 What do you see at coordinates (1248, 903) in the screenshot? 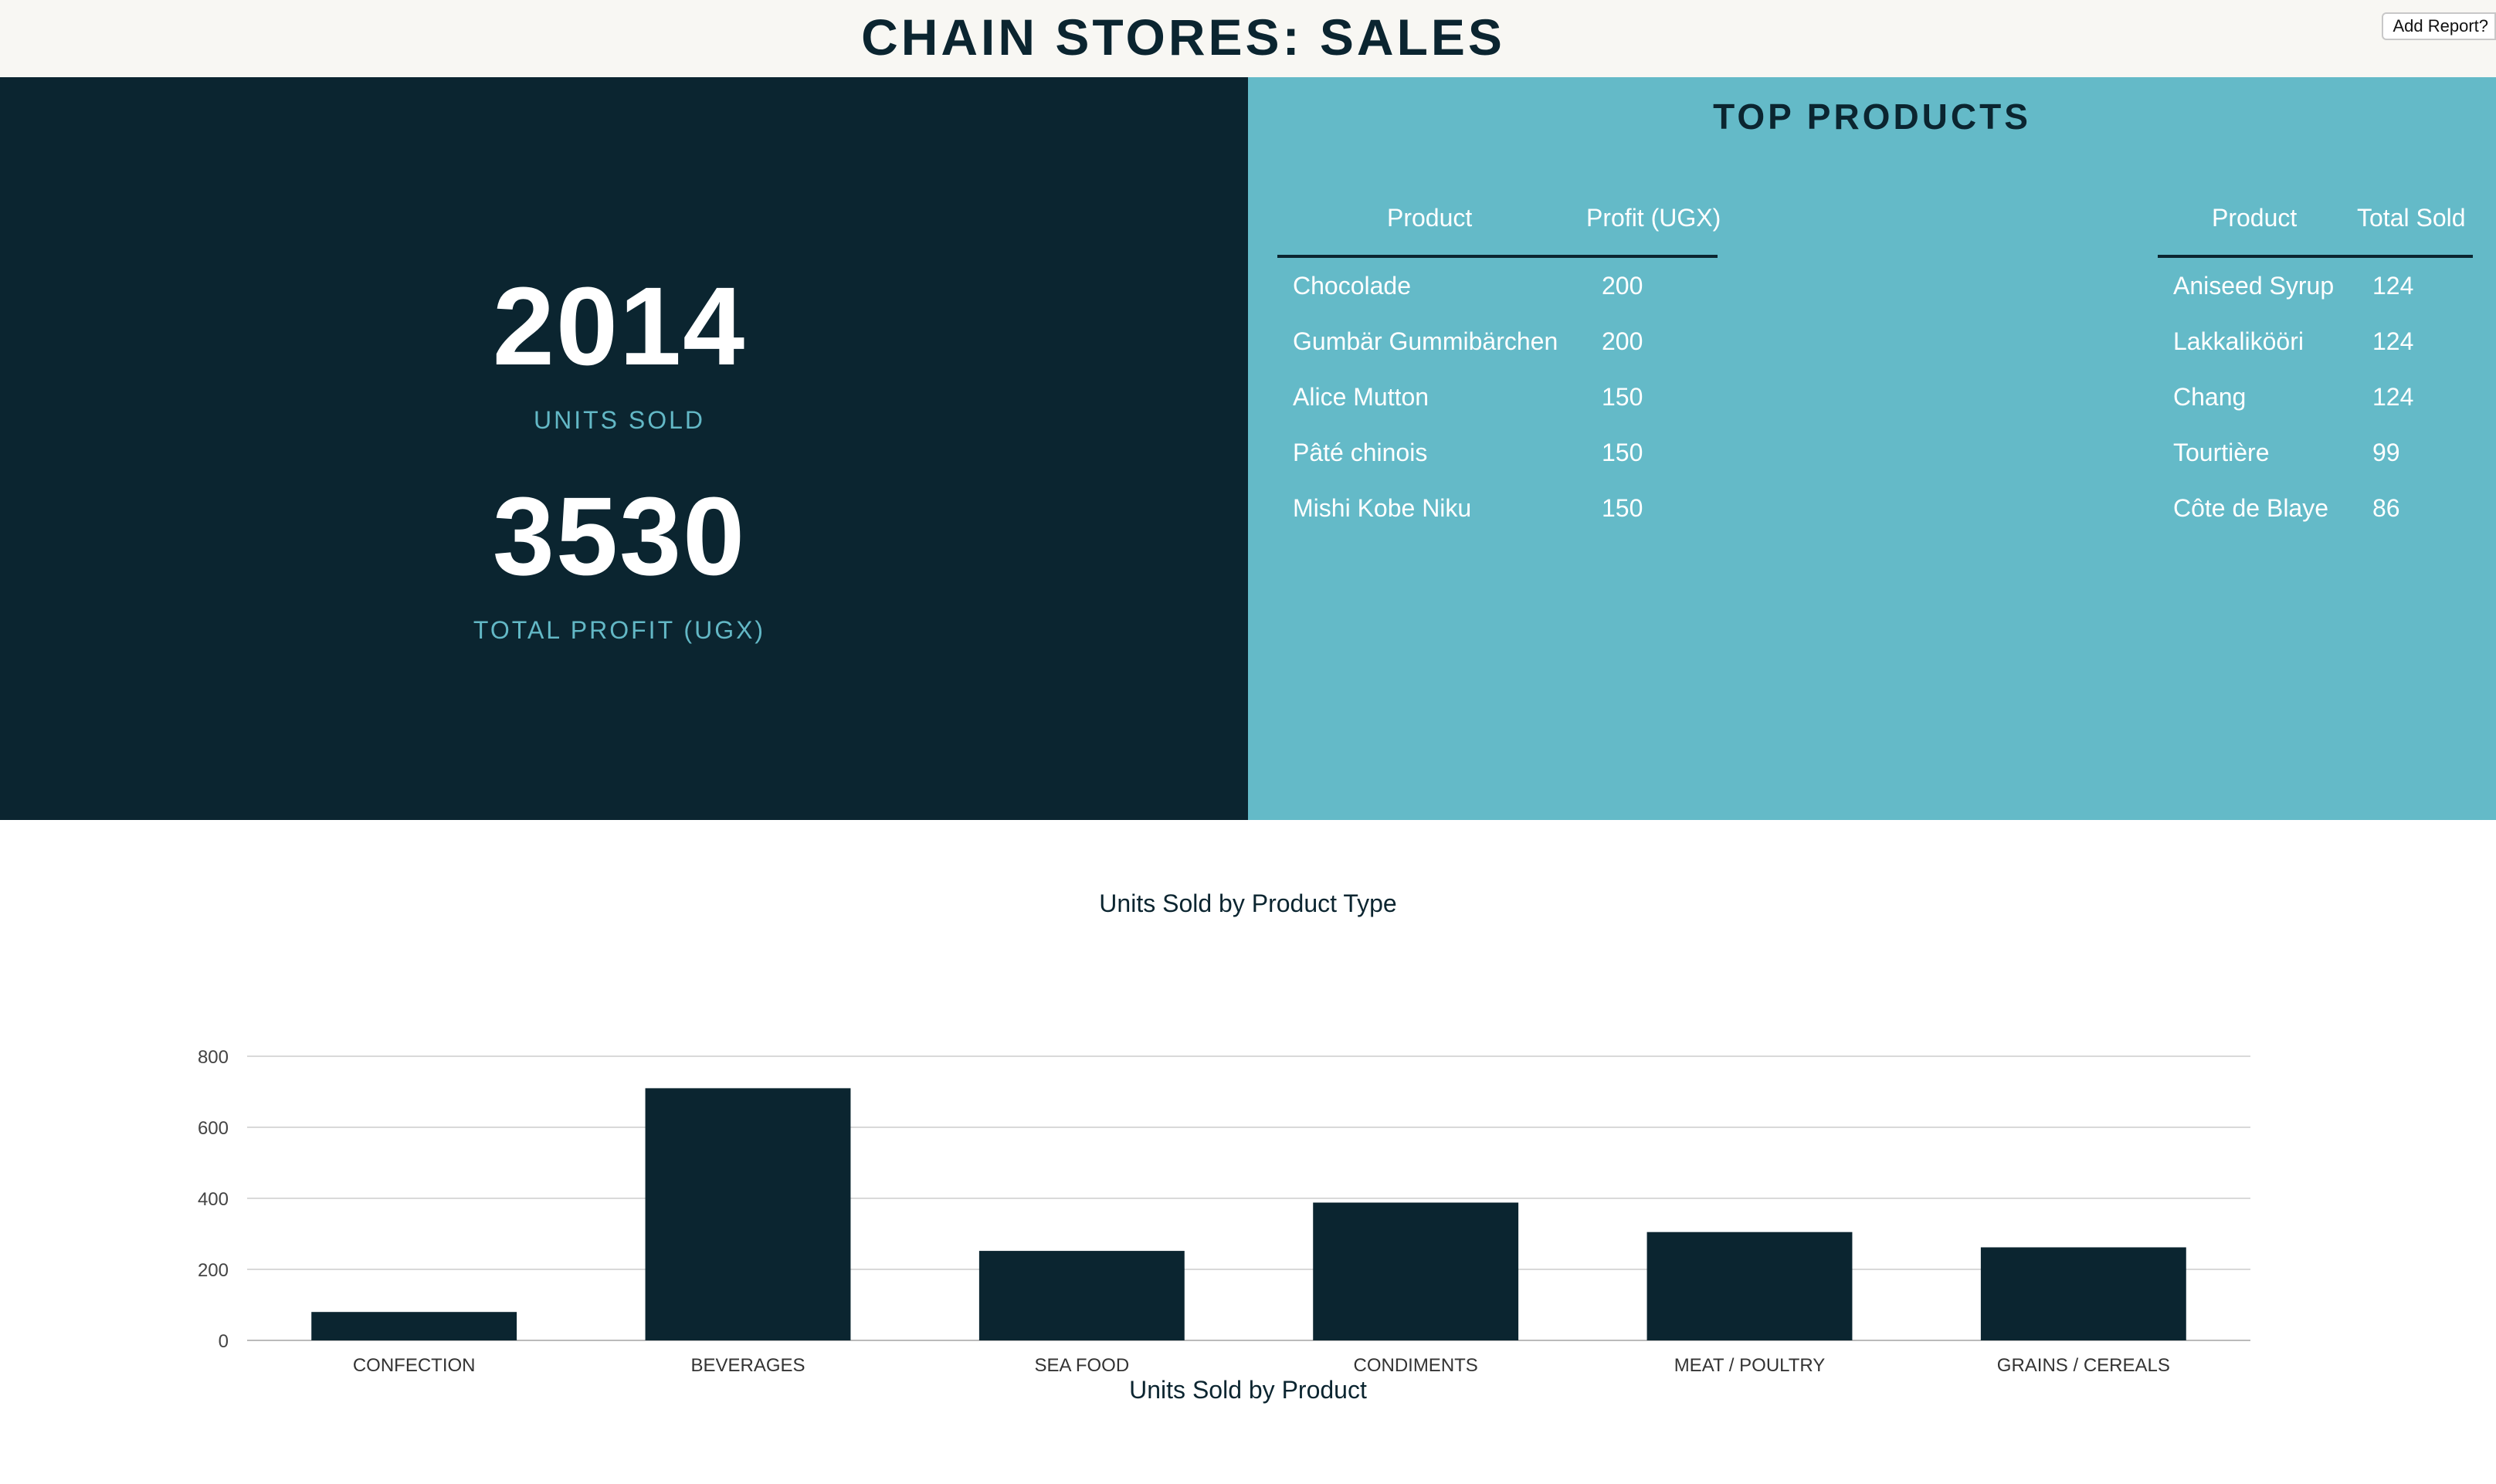
I see `chart-title: Units Sold by Product Type` at bounding box center [1248, 903].